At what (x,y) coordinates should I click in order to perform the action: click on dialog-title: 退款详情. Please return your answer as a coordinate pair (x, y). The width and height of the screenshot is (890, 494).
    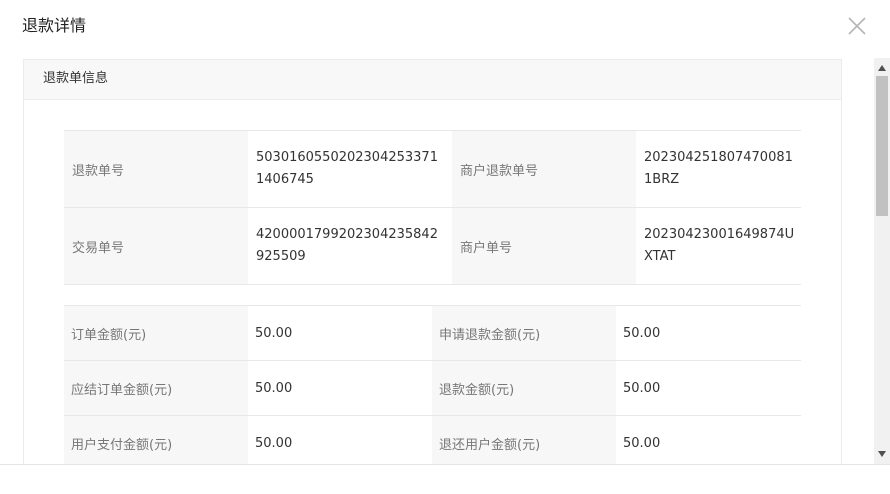
    Looking at the image, I should click on (54, 25).